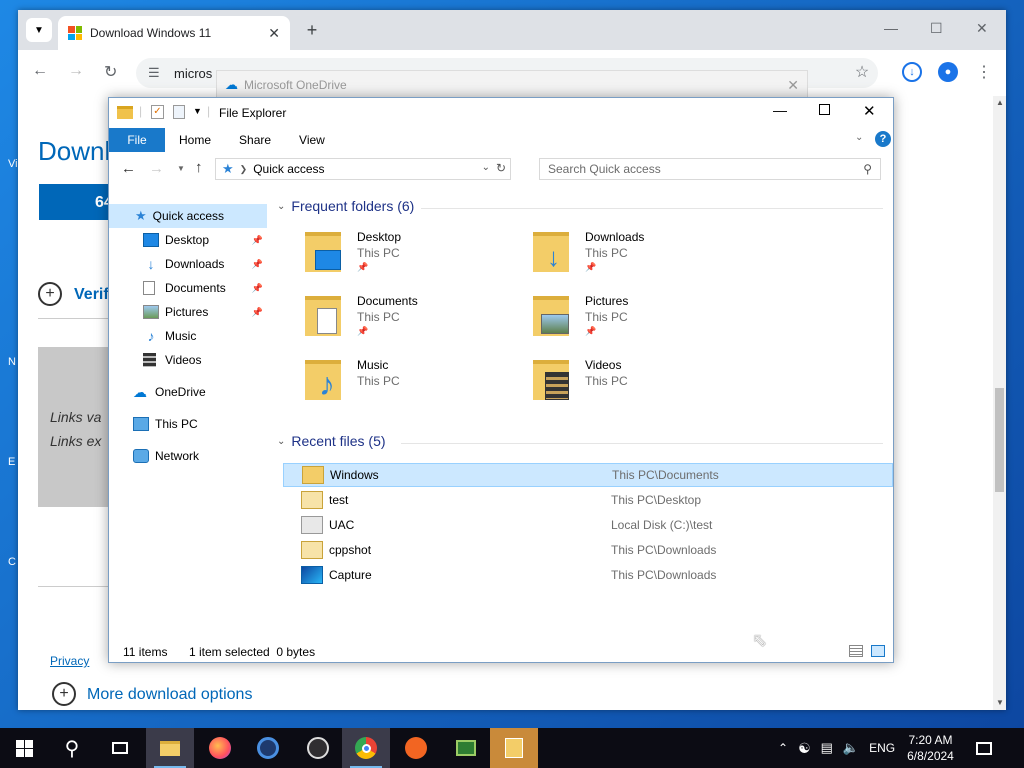 Image resolution: width=1024 pixels, height=768 pixels. What do you see at coordinates (181, 168) in the screenshot?
I see `recent-locations-icon: ▼` at bounding box center [181, 168].